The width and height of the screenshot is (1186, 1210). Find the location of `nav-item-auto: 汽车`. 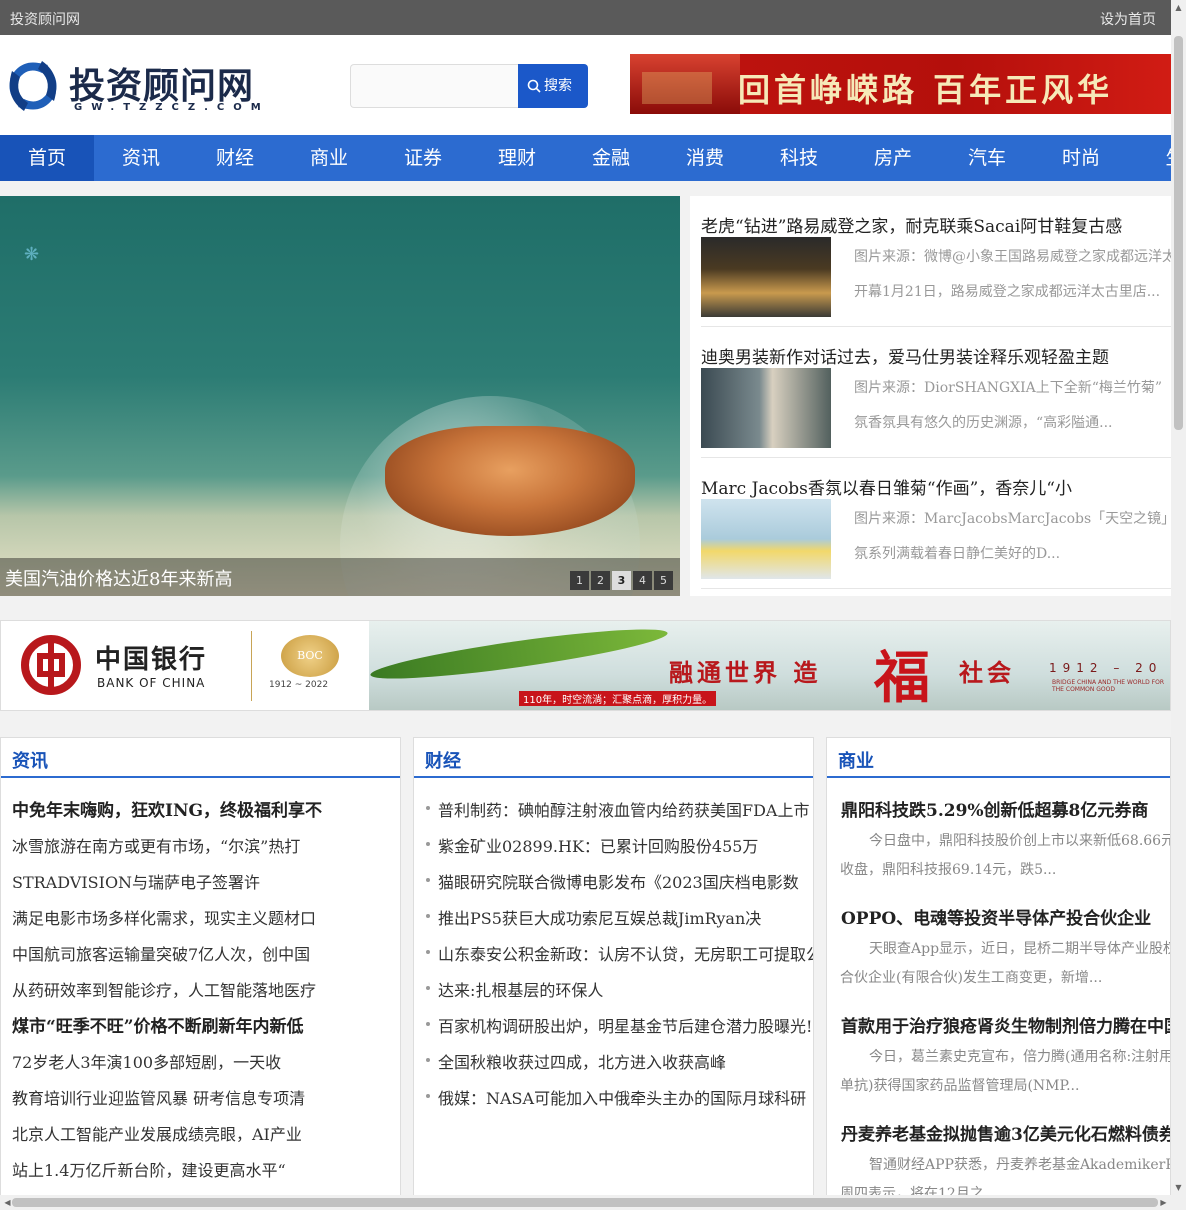

nav-item-auto: 汽车 is located at coordinates (987, 158).